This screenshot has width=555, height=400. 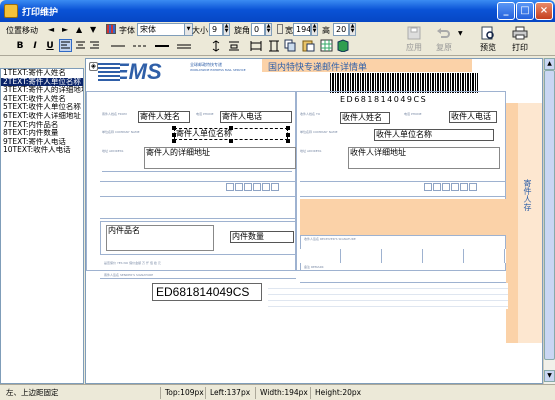 What do you see at coordinates (365, 118) in the screenshot?
I see `receiver-name-field: 收件人姓名` at bounding box center [365, 118].